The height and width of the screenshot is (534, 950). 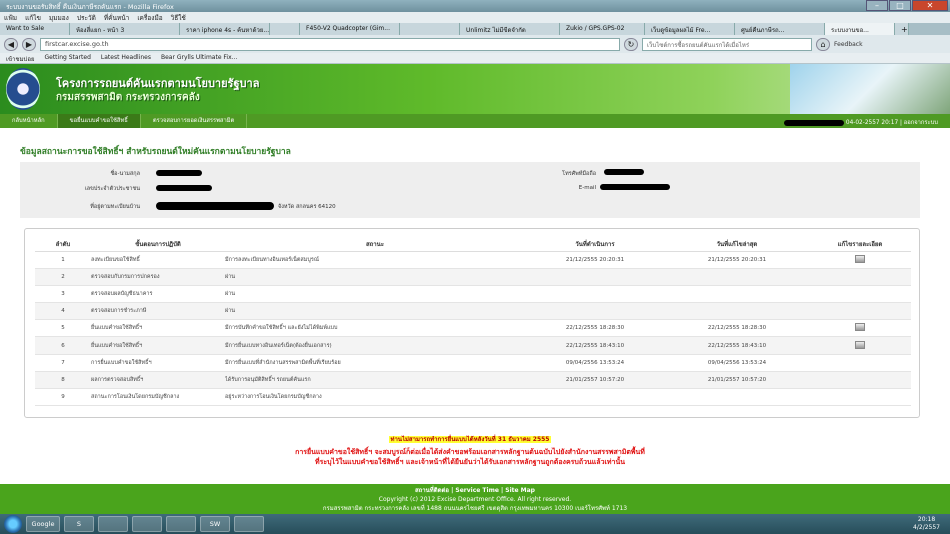 I want to click on home-icon: ⌂, so click(x=823, y=44).